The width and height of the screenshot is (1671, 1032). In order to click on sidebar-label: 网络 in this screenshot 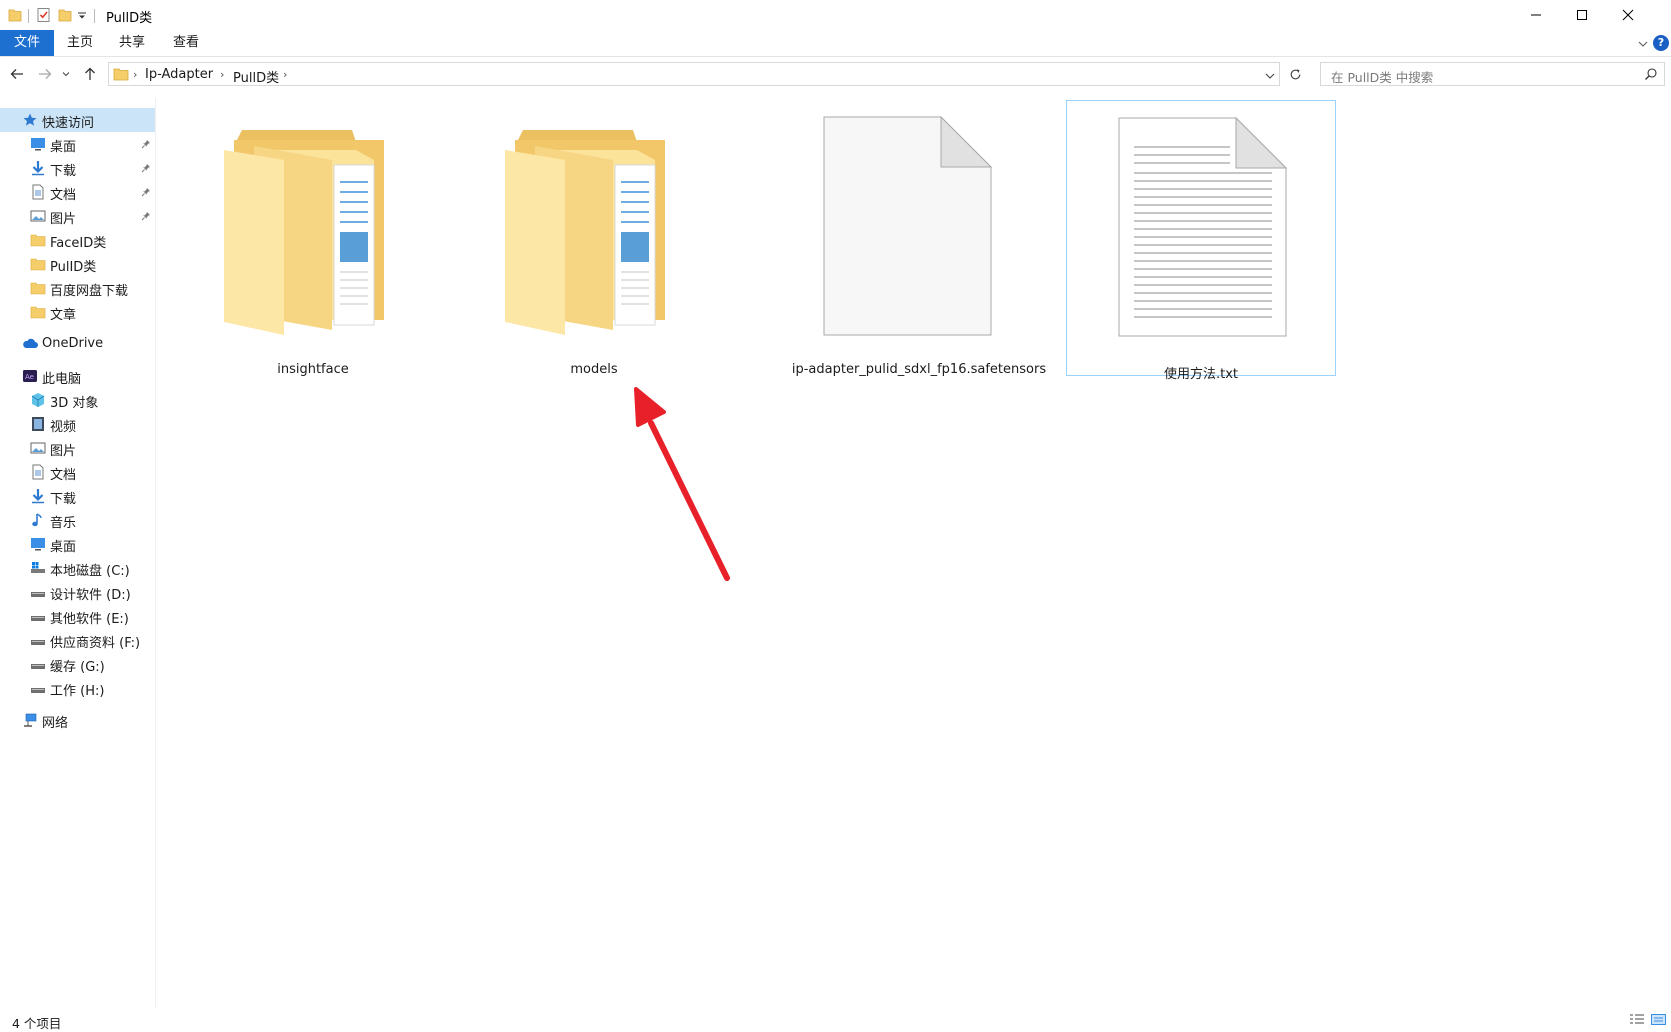, I will do `click(55, 723)`.